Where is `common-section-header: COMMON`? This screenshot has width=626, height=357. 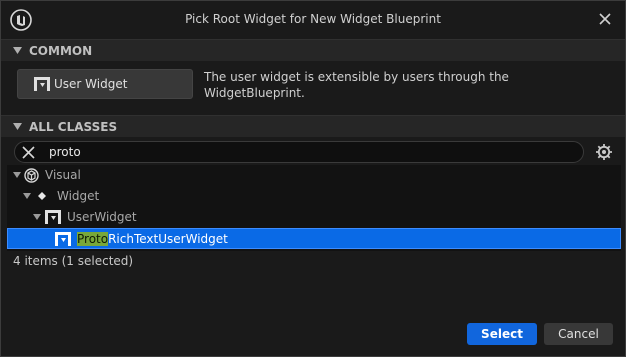
common-section-header: COMMON is located at coordinates (313, 50).